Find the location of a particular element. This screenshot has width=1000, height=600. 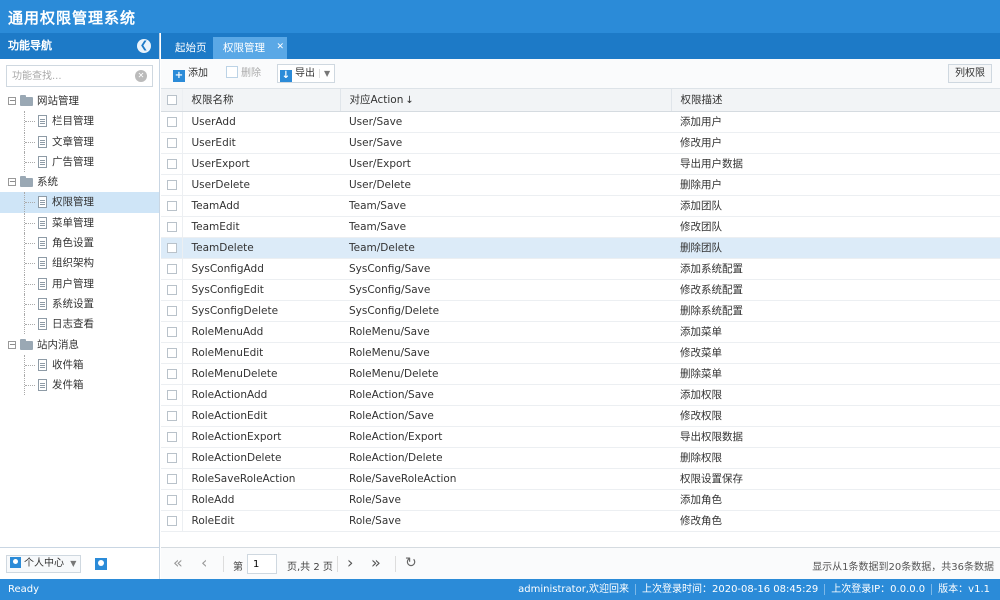

table-row: UserAdd User/Save 添加用户 is located at coordinates (580, 122).